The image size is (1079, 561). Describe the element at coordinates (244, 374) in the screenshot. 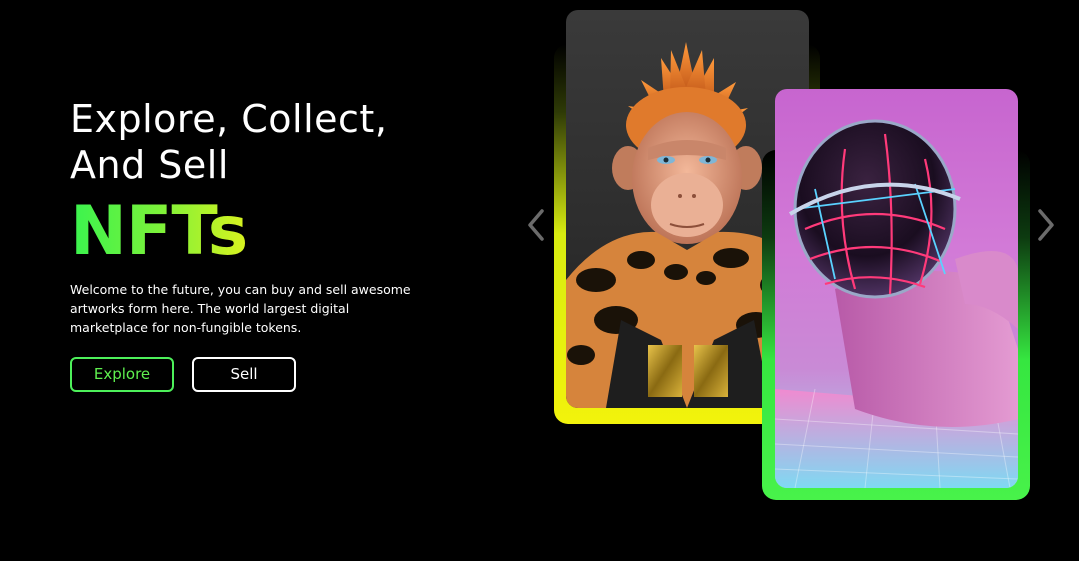

I see `sell-button: Sell` at that location.